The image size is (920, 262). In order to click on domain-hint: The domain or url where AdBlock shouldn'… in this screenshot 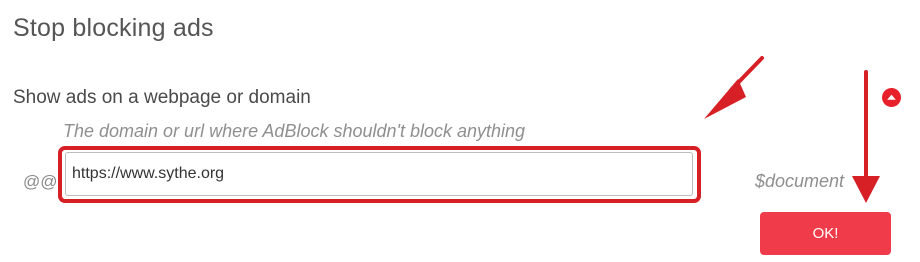, I will do `click(294, 131)`.